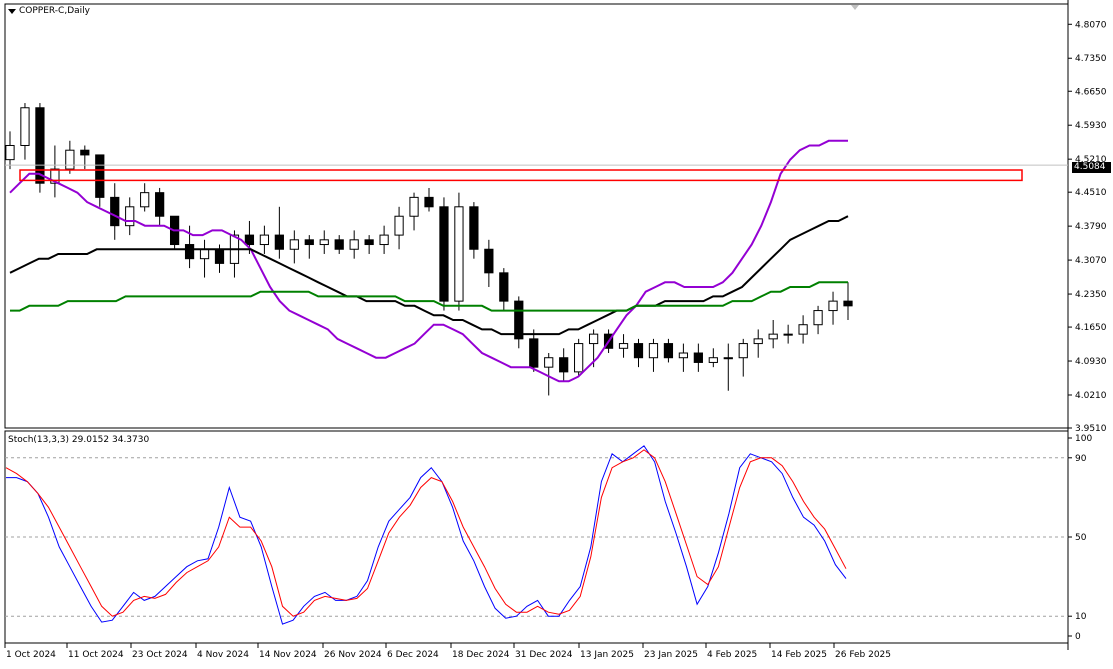 This screenshot has height=669, width=1113. I want to click on price-tick-label: 4.5930, so click(1091, 126).